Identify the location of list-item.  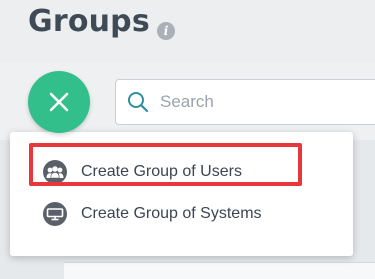
(219, 270).